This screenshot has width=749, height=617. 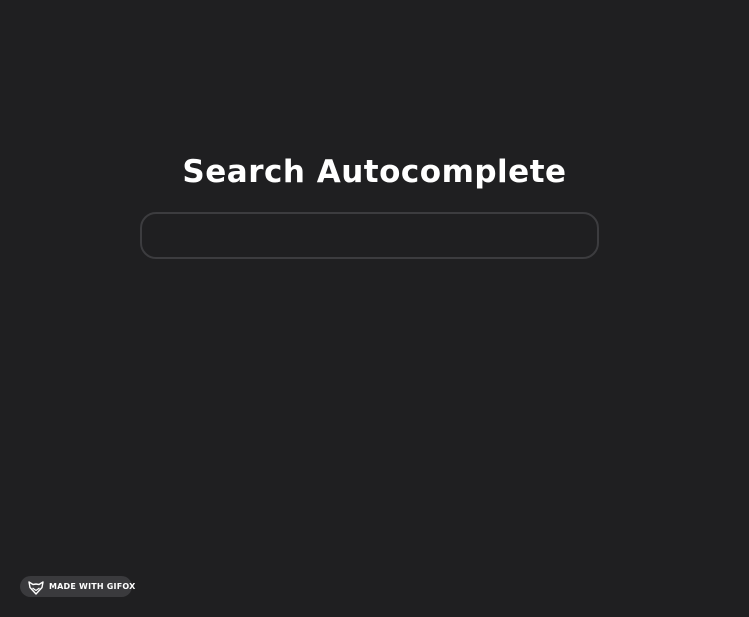 What do you see at coordinates (92, 586) in the screenshot?
I see `badge-label: MADE WITH GIFOX` at bounding box center [92, 586].